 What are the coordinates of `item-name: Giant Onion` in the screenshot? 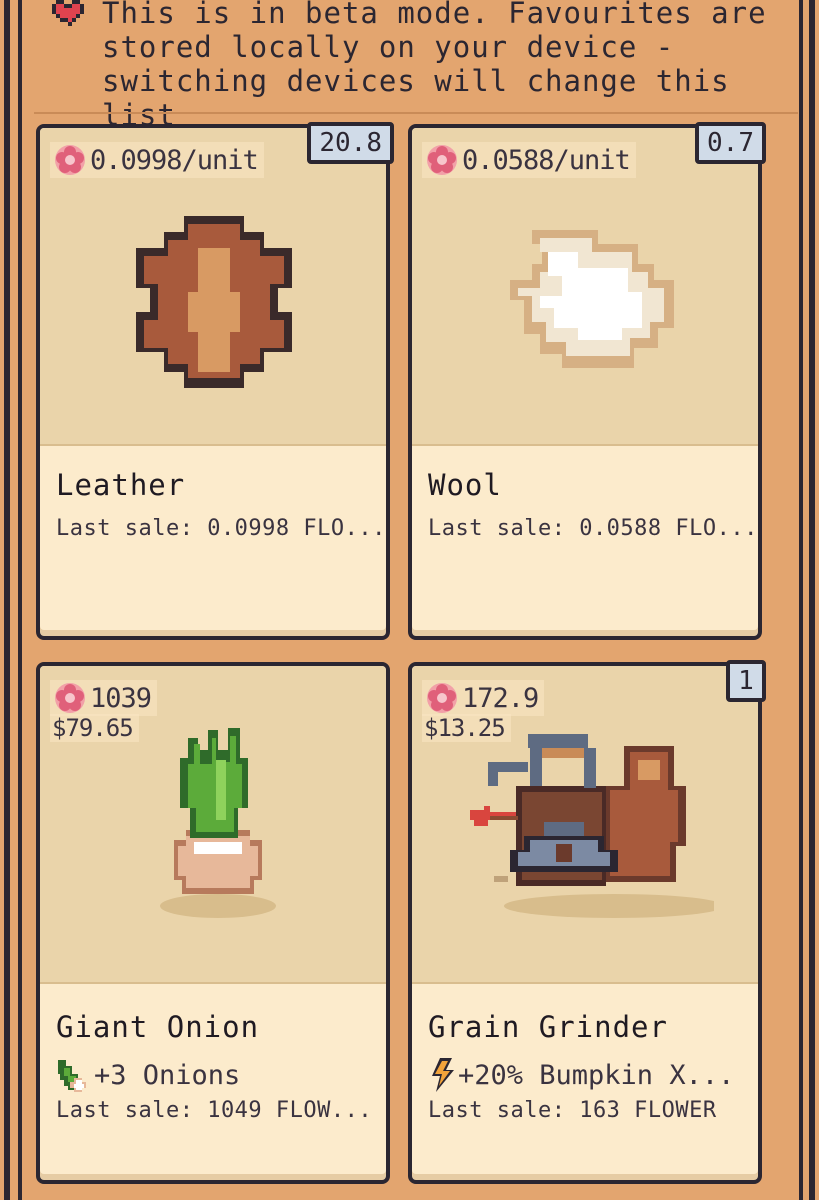 It's located at (158, 1027).